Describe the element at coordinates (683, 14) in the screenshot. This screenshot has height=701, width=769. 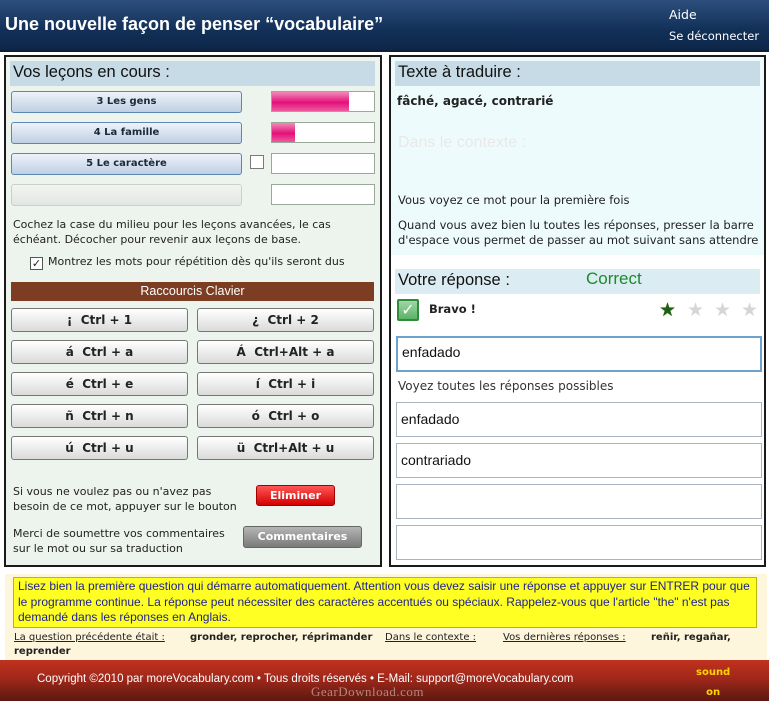
I see `help-link: Aide` at that location.